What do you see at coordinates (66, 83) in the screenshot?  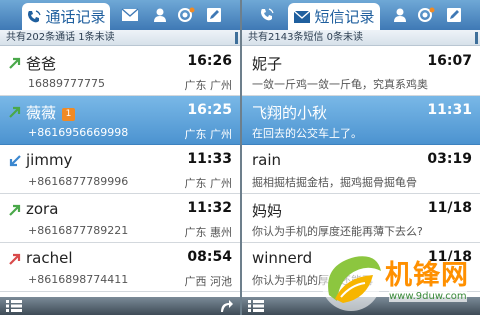 I see `phone-number: 16889777775` at bounding box center [66, 83].